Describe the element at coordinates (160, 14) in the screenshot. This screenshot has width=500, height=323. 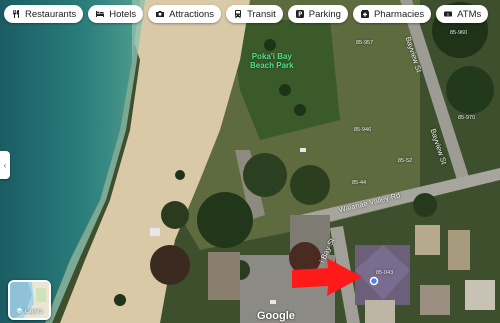
I see `camera-icon` at that location.